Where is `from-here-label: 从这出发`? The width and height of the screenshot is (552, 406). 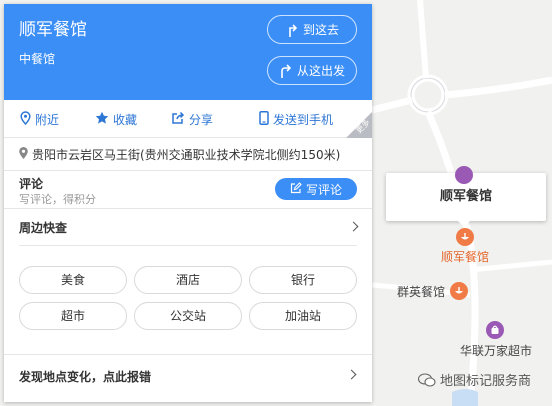
from-here-label: 从这出发 is located at coordinates (320, 71).